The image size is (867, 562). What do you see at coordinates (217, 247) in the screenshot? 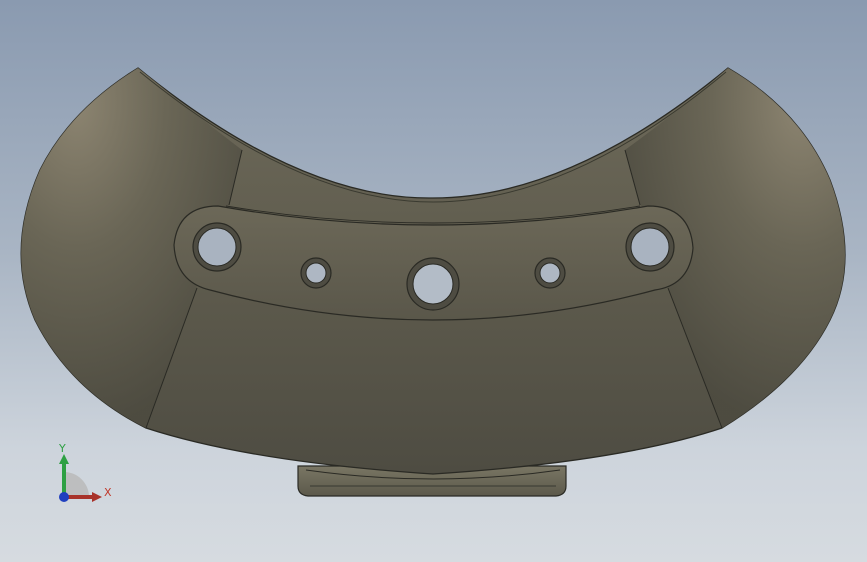
I see `hole-large-left` at bounding box center [217, 247].